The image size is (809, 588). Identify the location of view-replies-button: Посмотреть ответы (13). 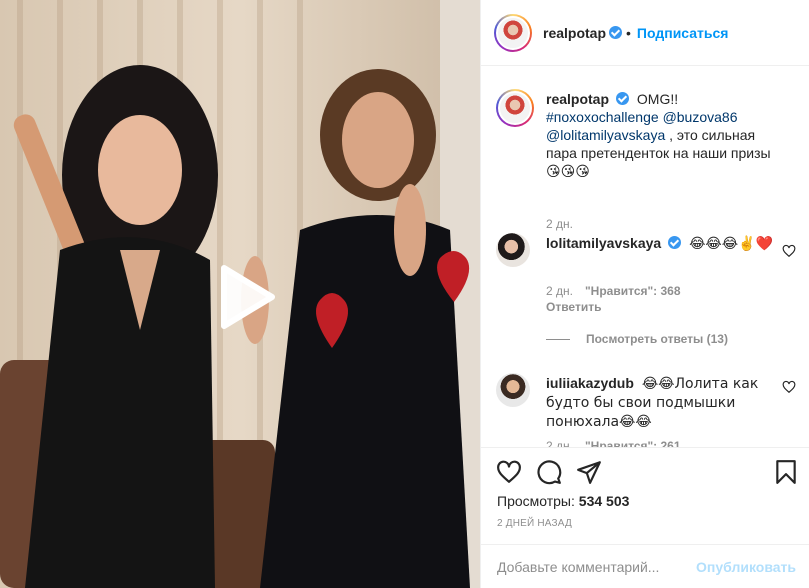
(637, 339).